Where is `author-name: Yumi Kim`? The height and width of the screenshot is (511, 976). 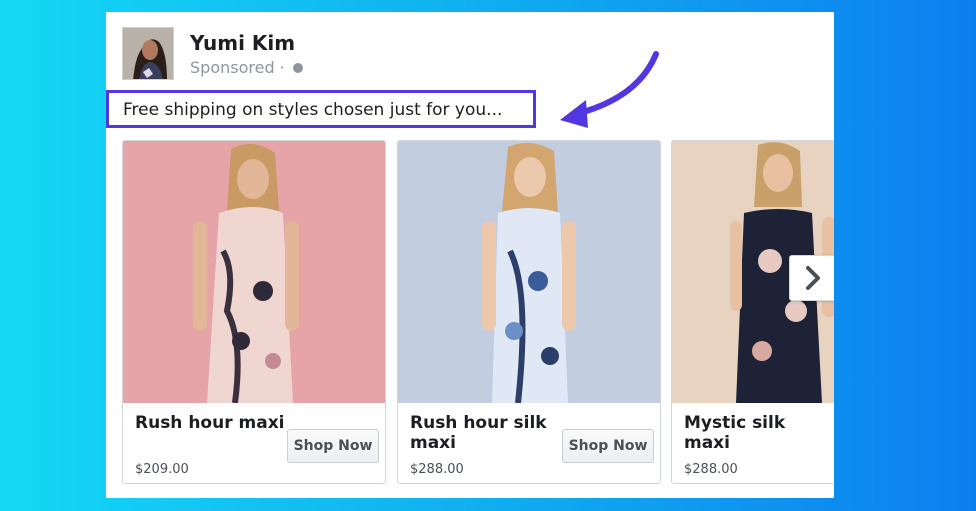 author-name: Yumi Kim is located at coordinates (242, 43).